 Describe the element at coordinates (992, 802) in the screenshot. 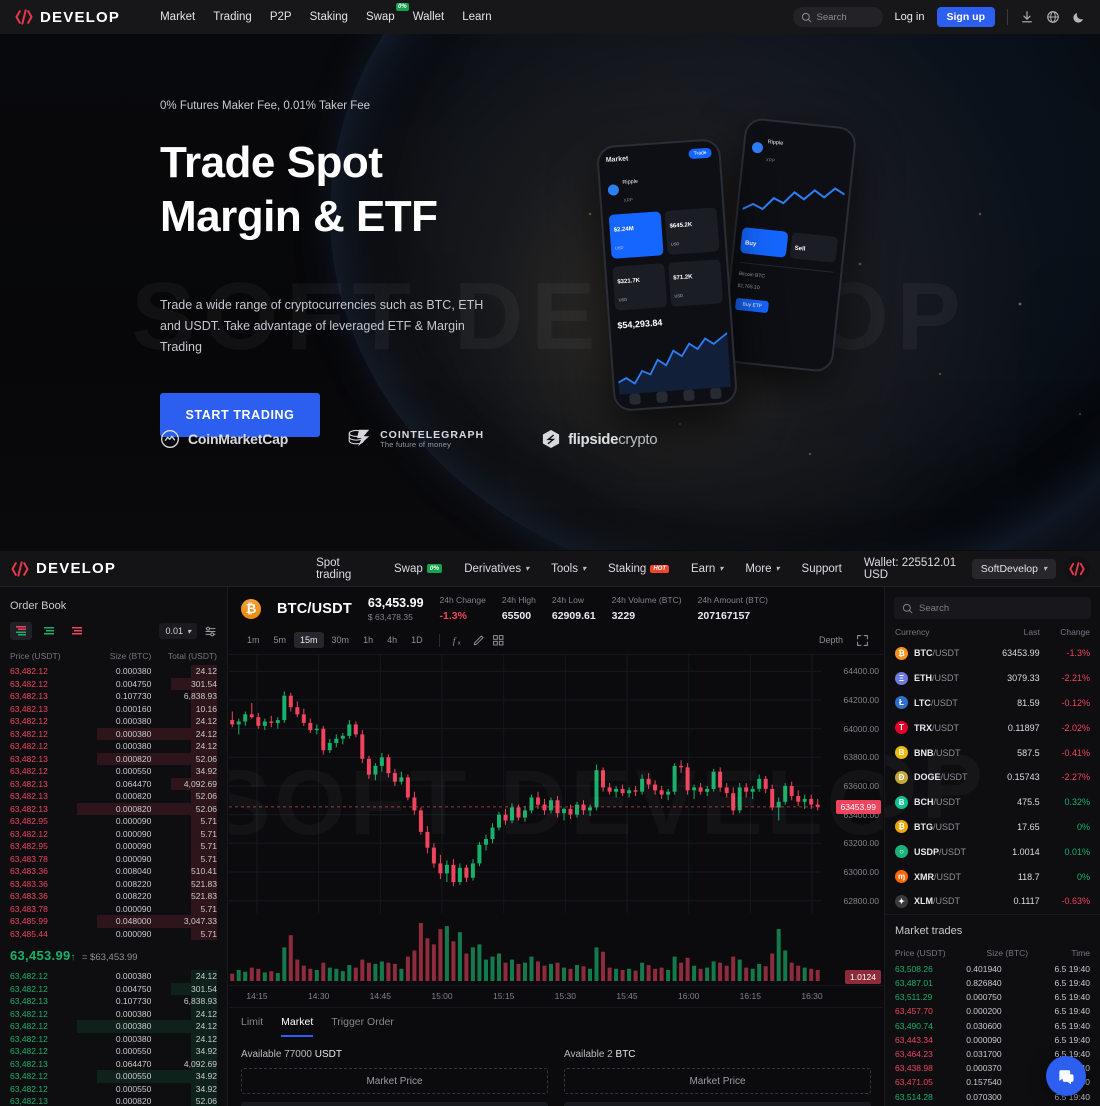

I see `market-list-item: Ƀ BCH/USDT 475.5 0.32%` at that location.